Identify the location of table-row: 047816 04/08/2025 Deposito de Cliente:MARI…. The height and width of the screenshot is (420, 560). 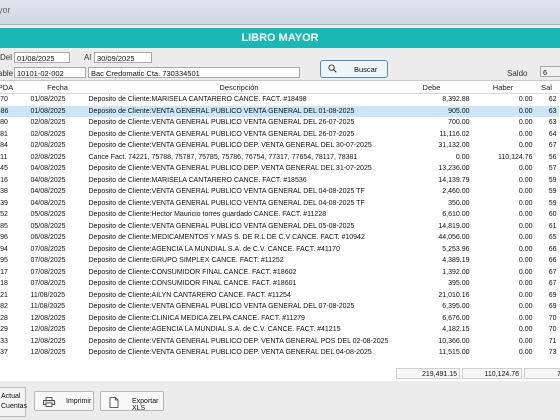
(279, 181).